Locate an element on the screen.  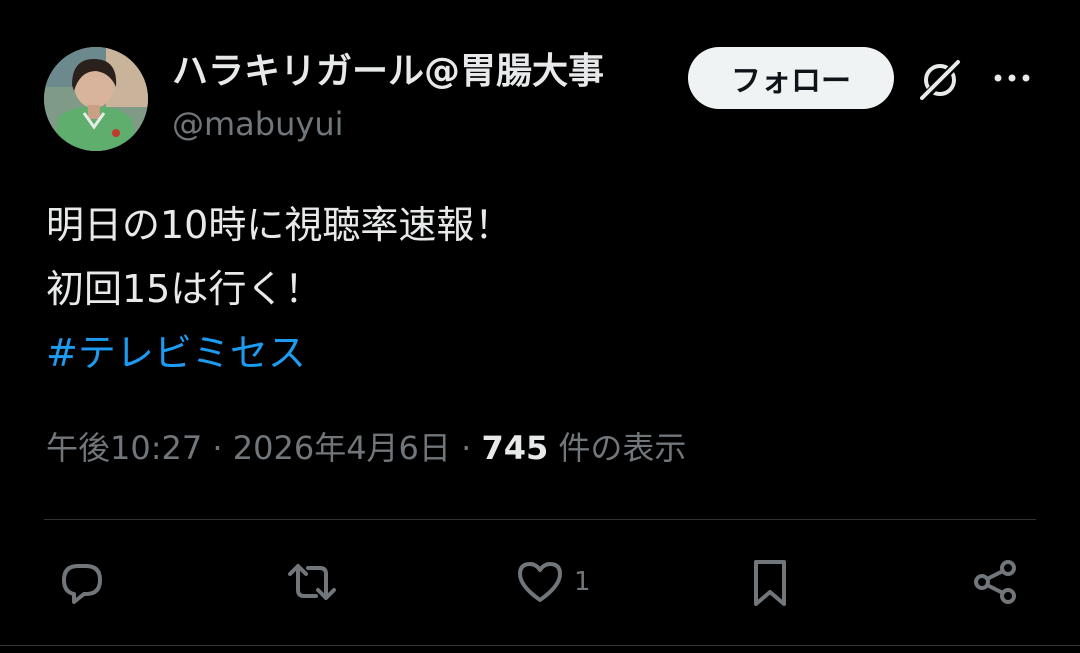
grok-icon is located at coordinates (940, 80).